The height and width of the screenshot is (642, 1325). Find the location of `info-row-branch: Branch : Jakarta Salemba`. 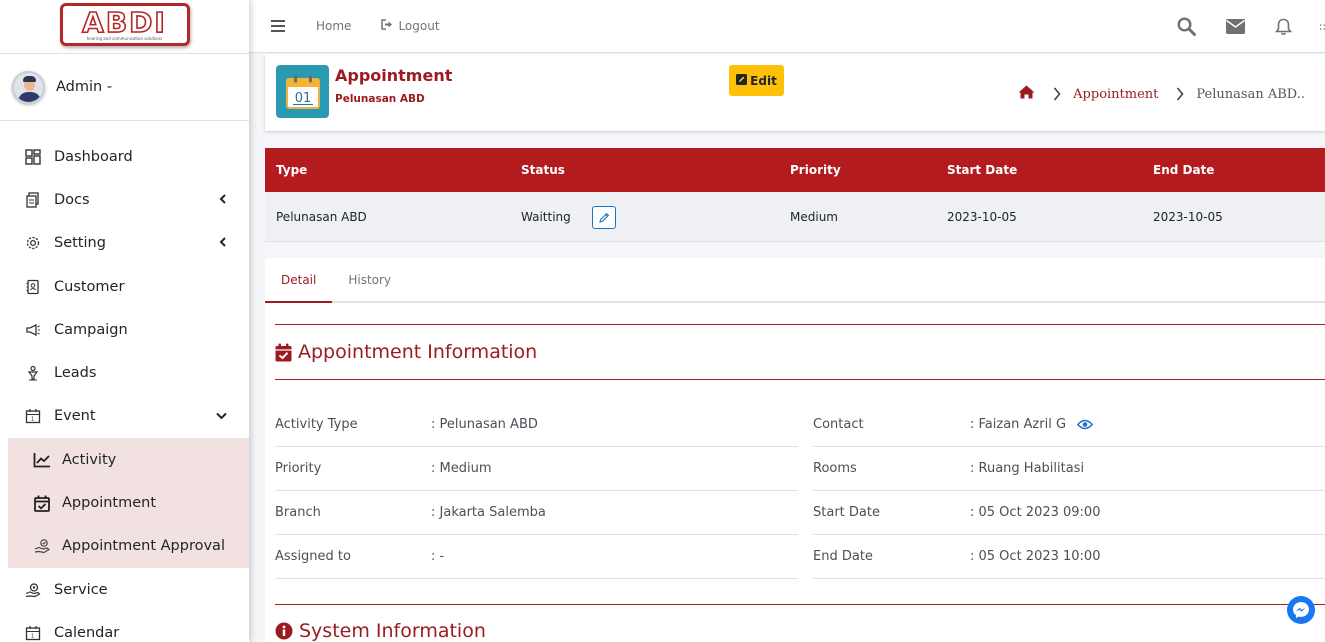

info-row-branch: Branch : Jakarta Salemba is located at coordinates (536, 513).